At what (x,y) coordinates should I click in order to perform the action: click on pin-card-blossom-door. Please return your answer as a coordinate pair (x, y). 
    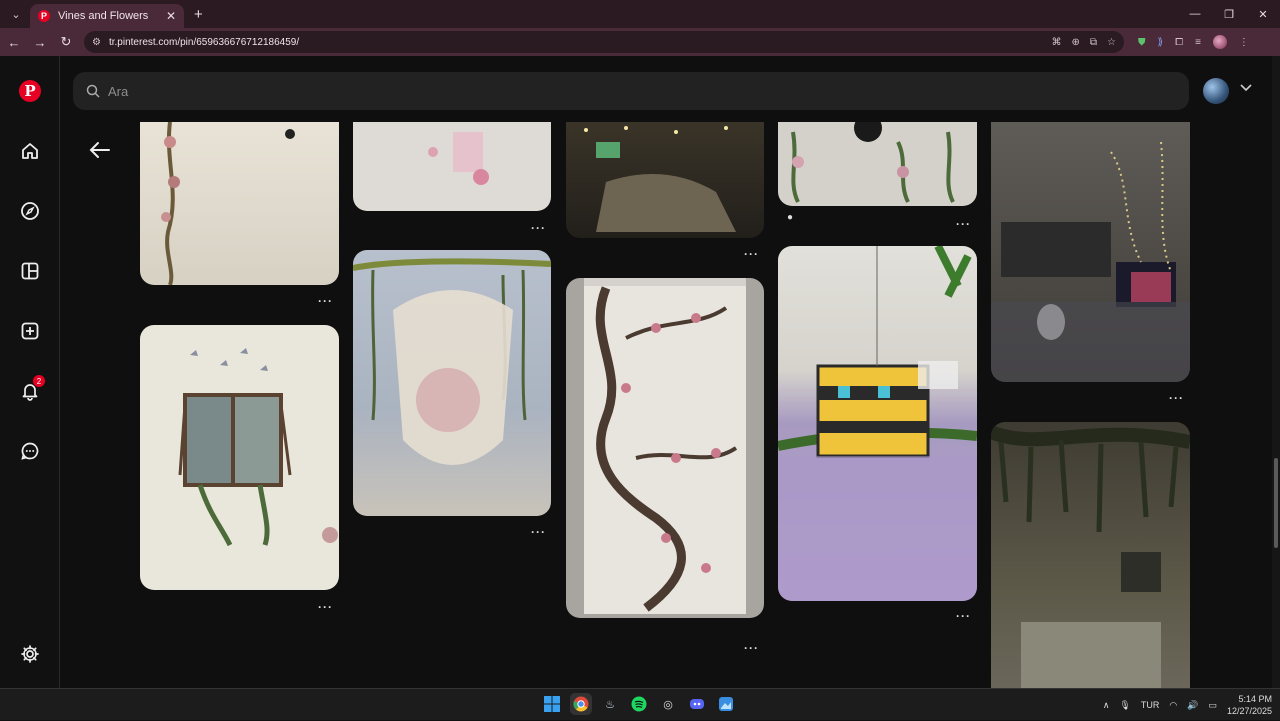
    Looking at the image, I should click on (665, 448).